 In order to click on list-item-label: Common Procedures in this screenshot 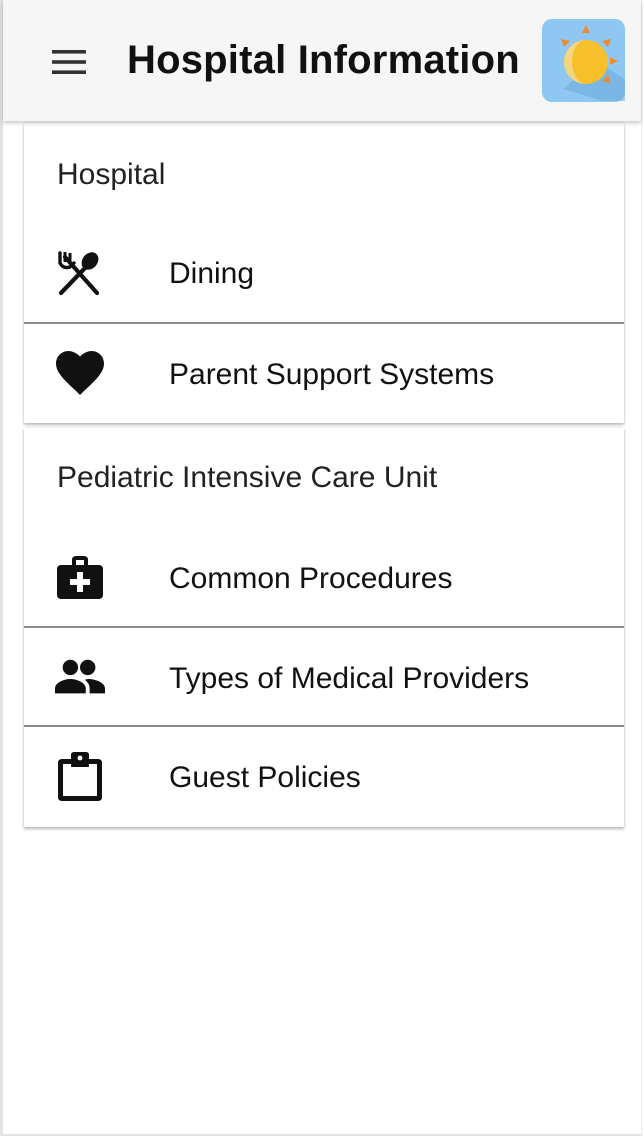, I will do `click(311, 578)`.